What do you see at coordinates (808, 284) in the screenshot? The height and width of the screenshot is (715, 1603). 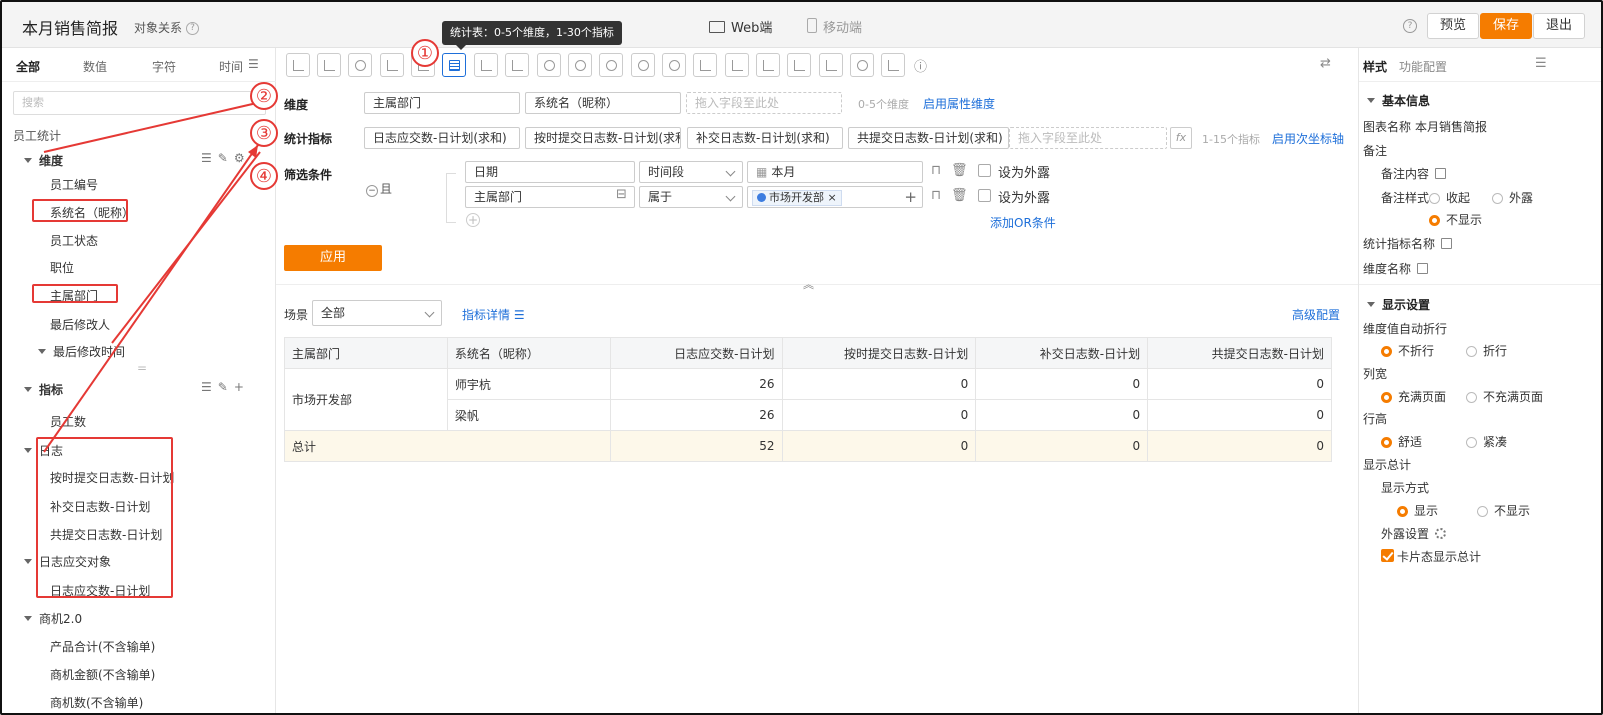 I see `collapse-up-icon: ︽` at bounding box center [808, 284].